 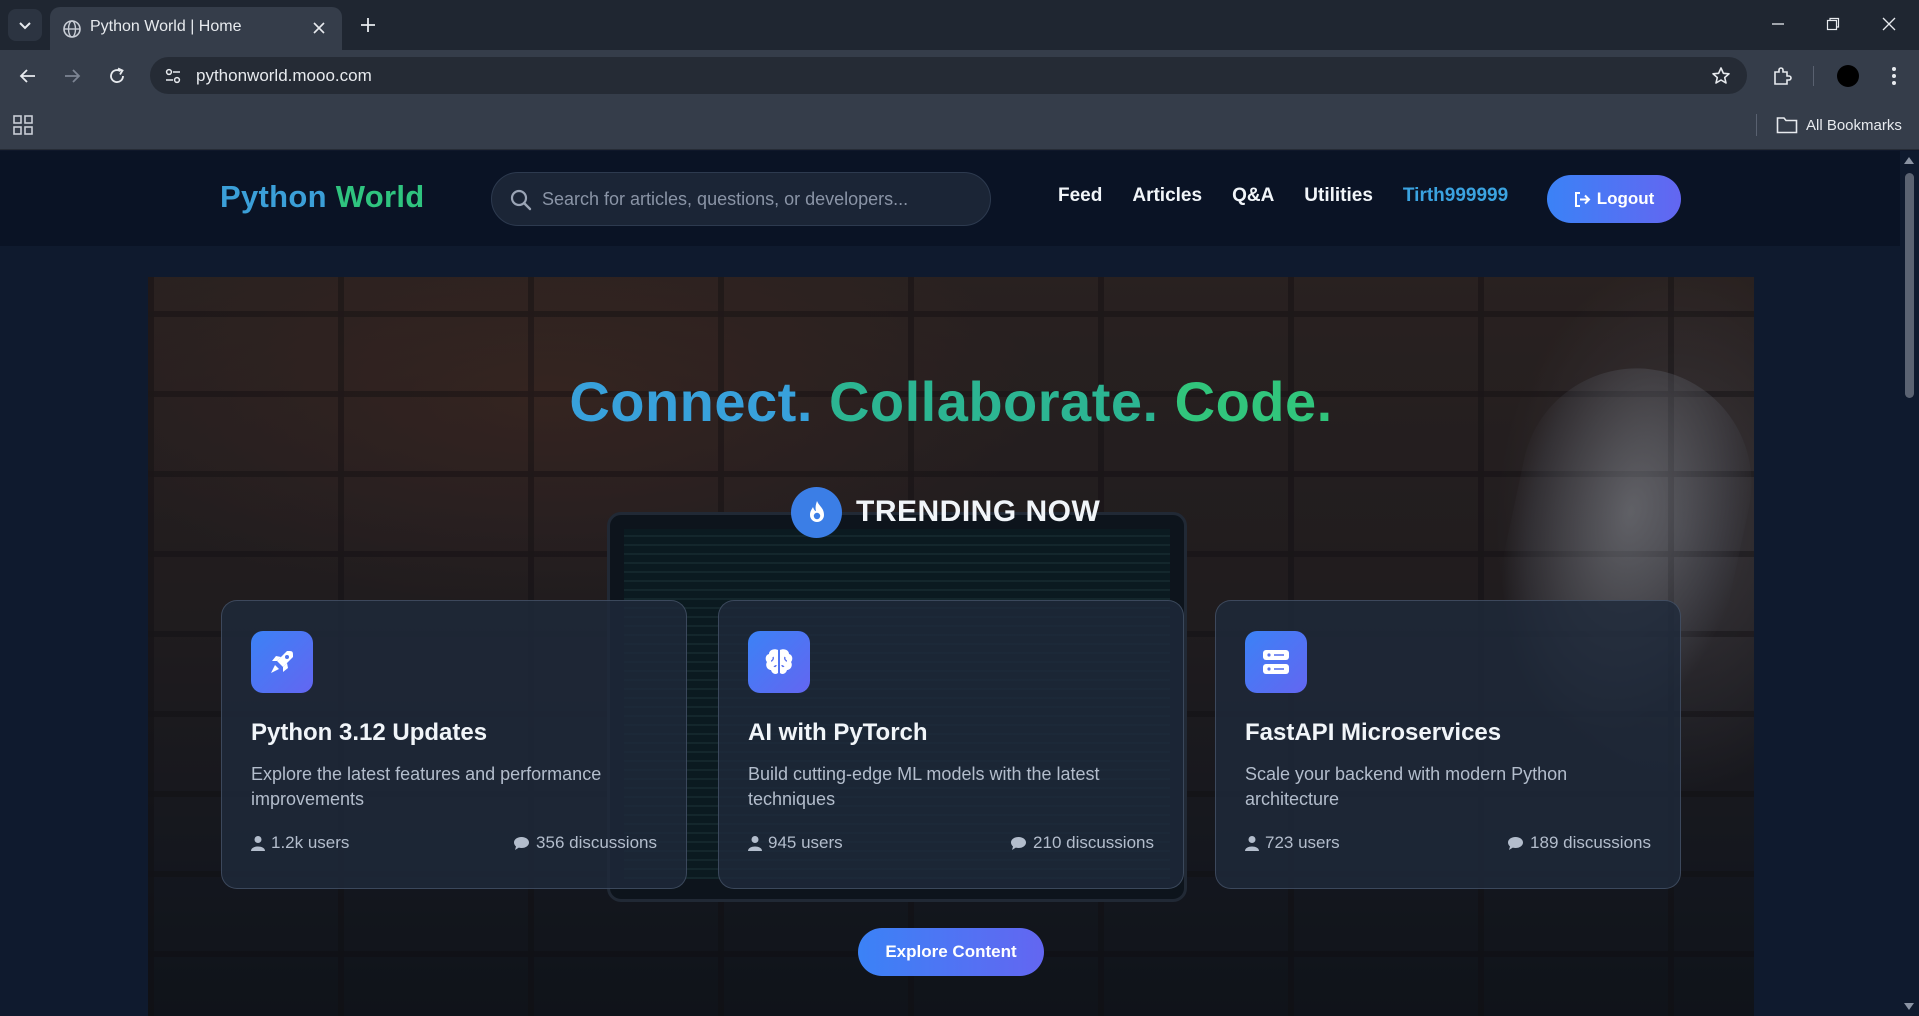 I want to click on back-button, so click(x=28, y=76).